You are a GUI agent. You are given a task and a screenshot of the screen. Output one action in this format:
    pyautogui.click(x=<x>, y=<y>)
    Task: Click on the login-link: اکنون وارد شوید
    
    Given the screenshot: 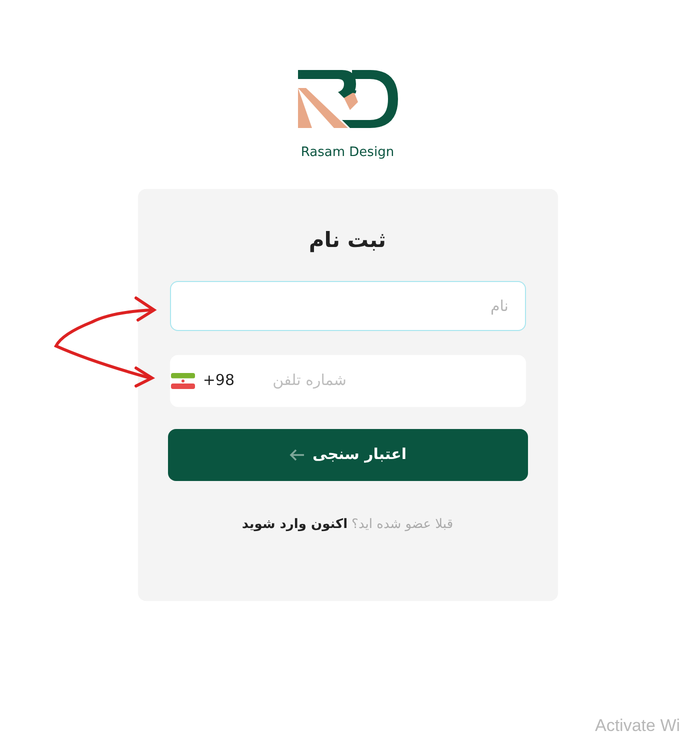 What is the action you would take?
    pyautogui.click(x=295, y=524)
    